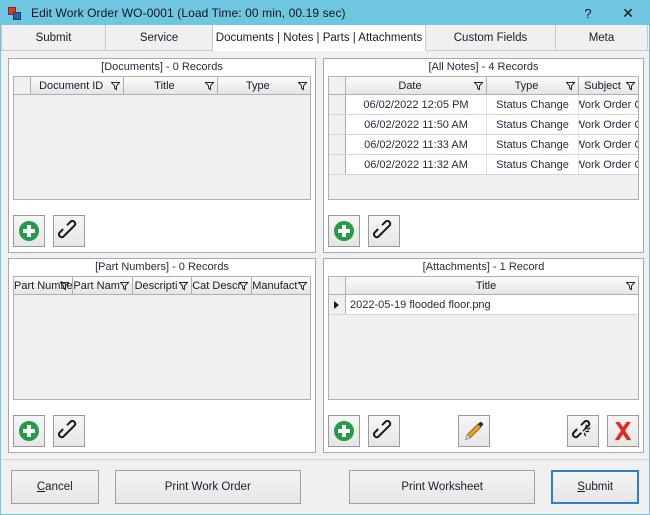  What do you see at coordinates (483, 67) in the screenshot?
I see `notes-panel-title: [All Notes] - 4 Records` at bounding box center [483, 67].